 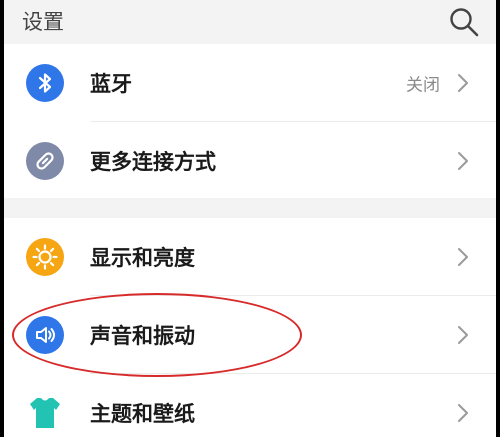 What do you see at coordinates (142, 336) in the screenshot?
I see `settings-item-label: 声音和振动` at bounding box center [142, 336].